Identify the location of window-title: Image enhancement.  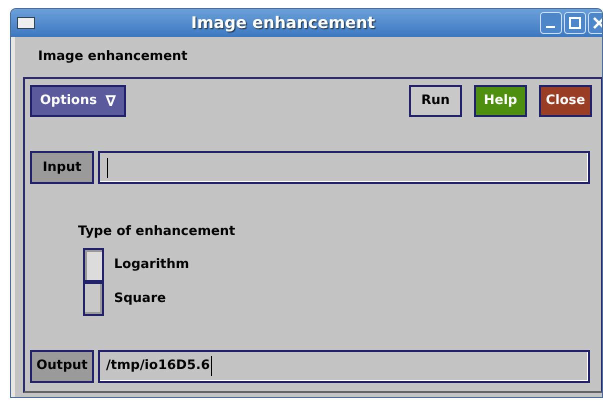
(283, 23).